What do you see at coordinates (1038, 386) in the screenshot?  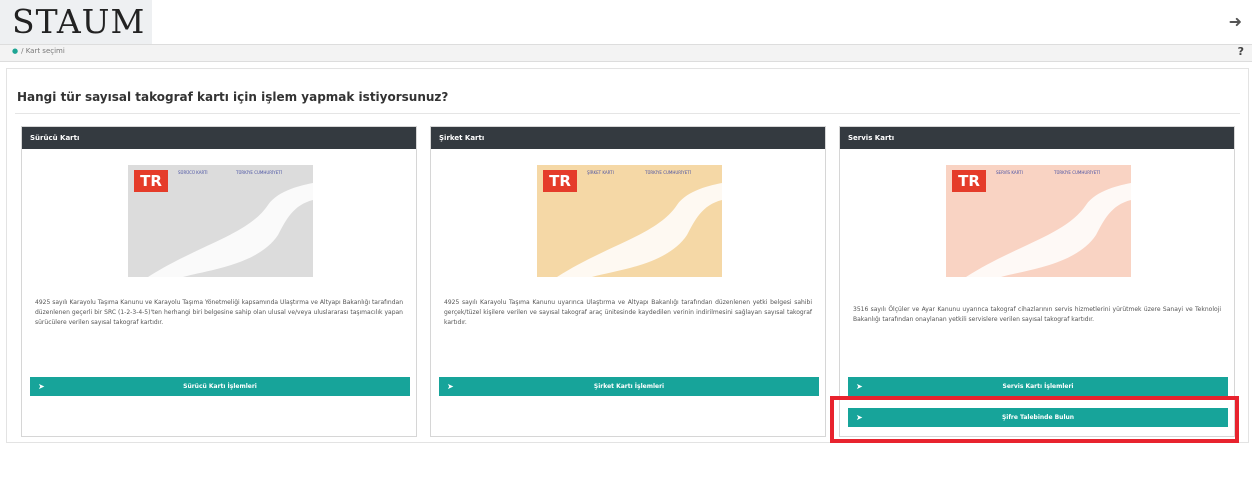 I see `servis-karti-islemleri-button: ➤ Servis Kartı İşlemleri` at bounding box center [1038, 386].